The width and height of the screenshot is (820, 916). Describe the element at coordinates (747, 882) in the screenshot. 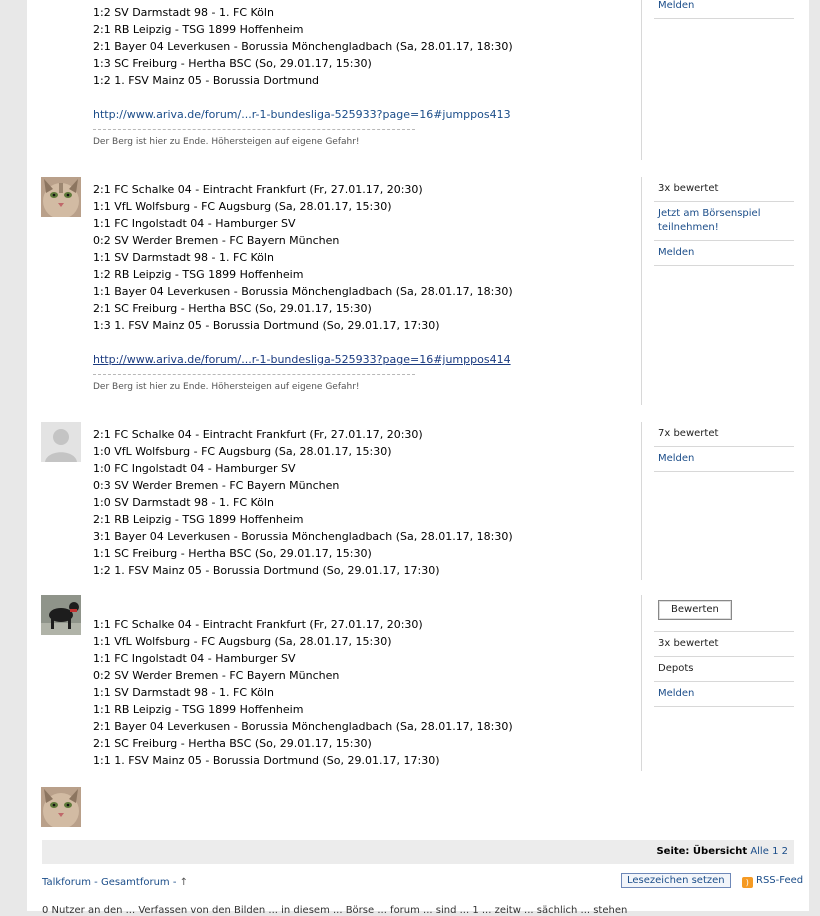

I see `rss-icon: )` at that location.